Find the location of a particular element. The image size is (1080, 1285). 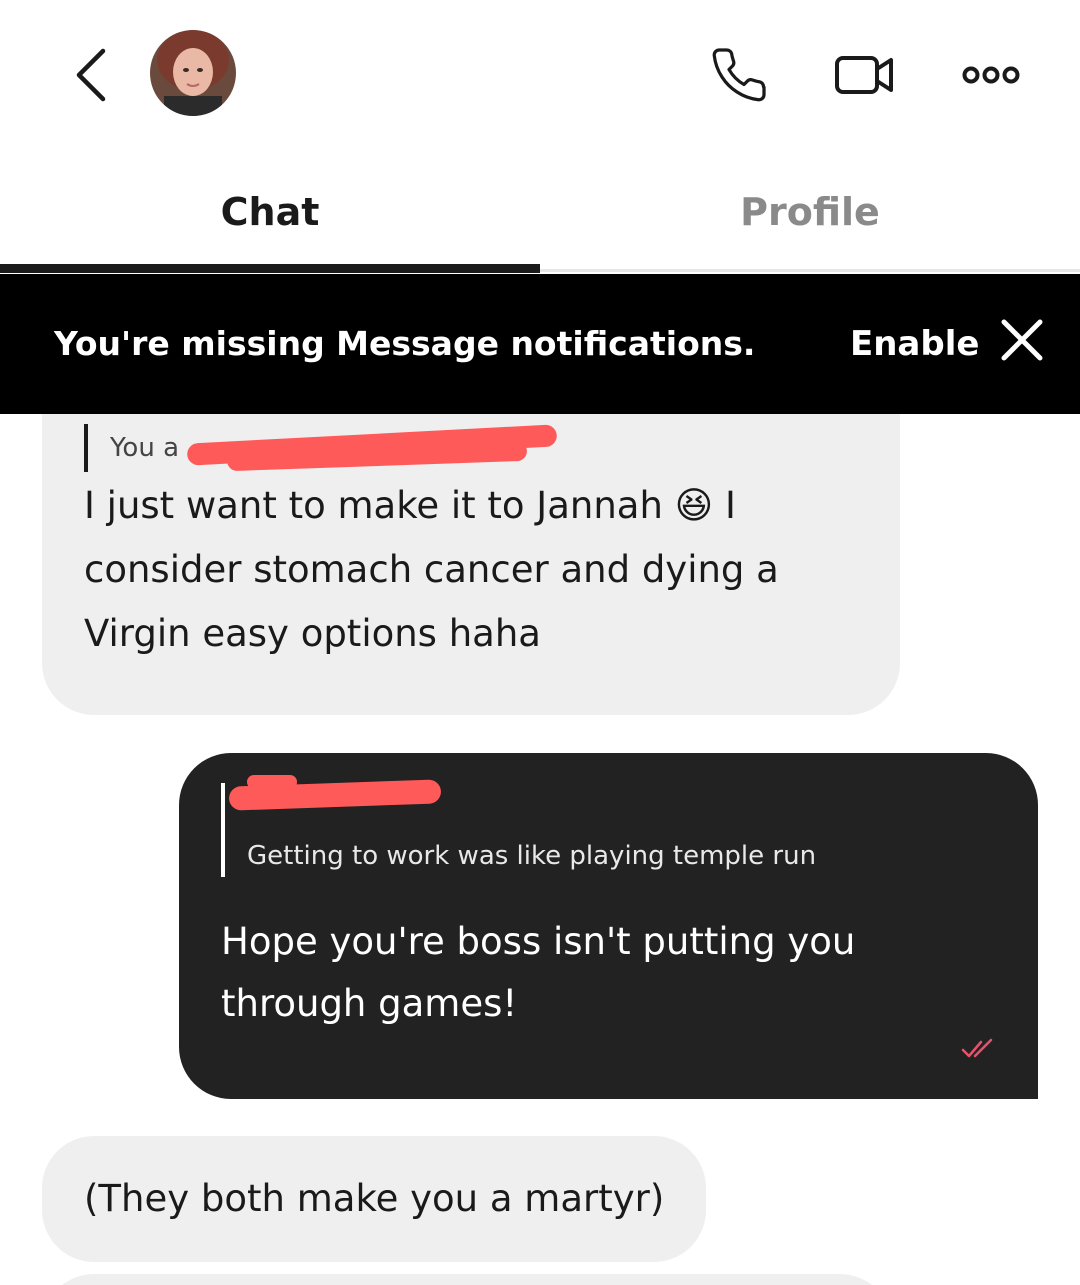

reply-quote: You a is located at coordinates (131, 448).